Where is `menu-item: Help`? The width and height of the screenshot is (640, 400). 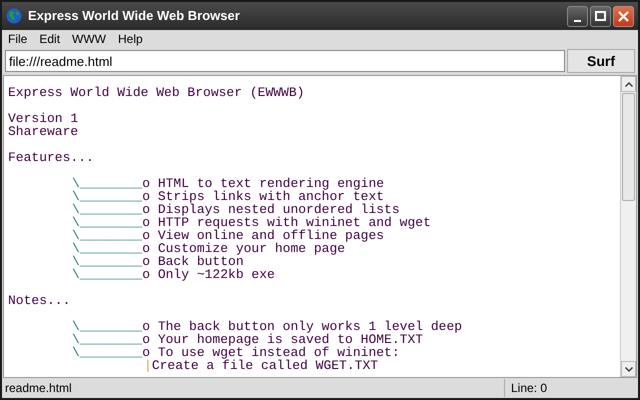 menu-item: Help is located at coordinates (130, 39).